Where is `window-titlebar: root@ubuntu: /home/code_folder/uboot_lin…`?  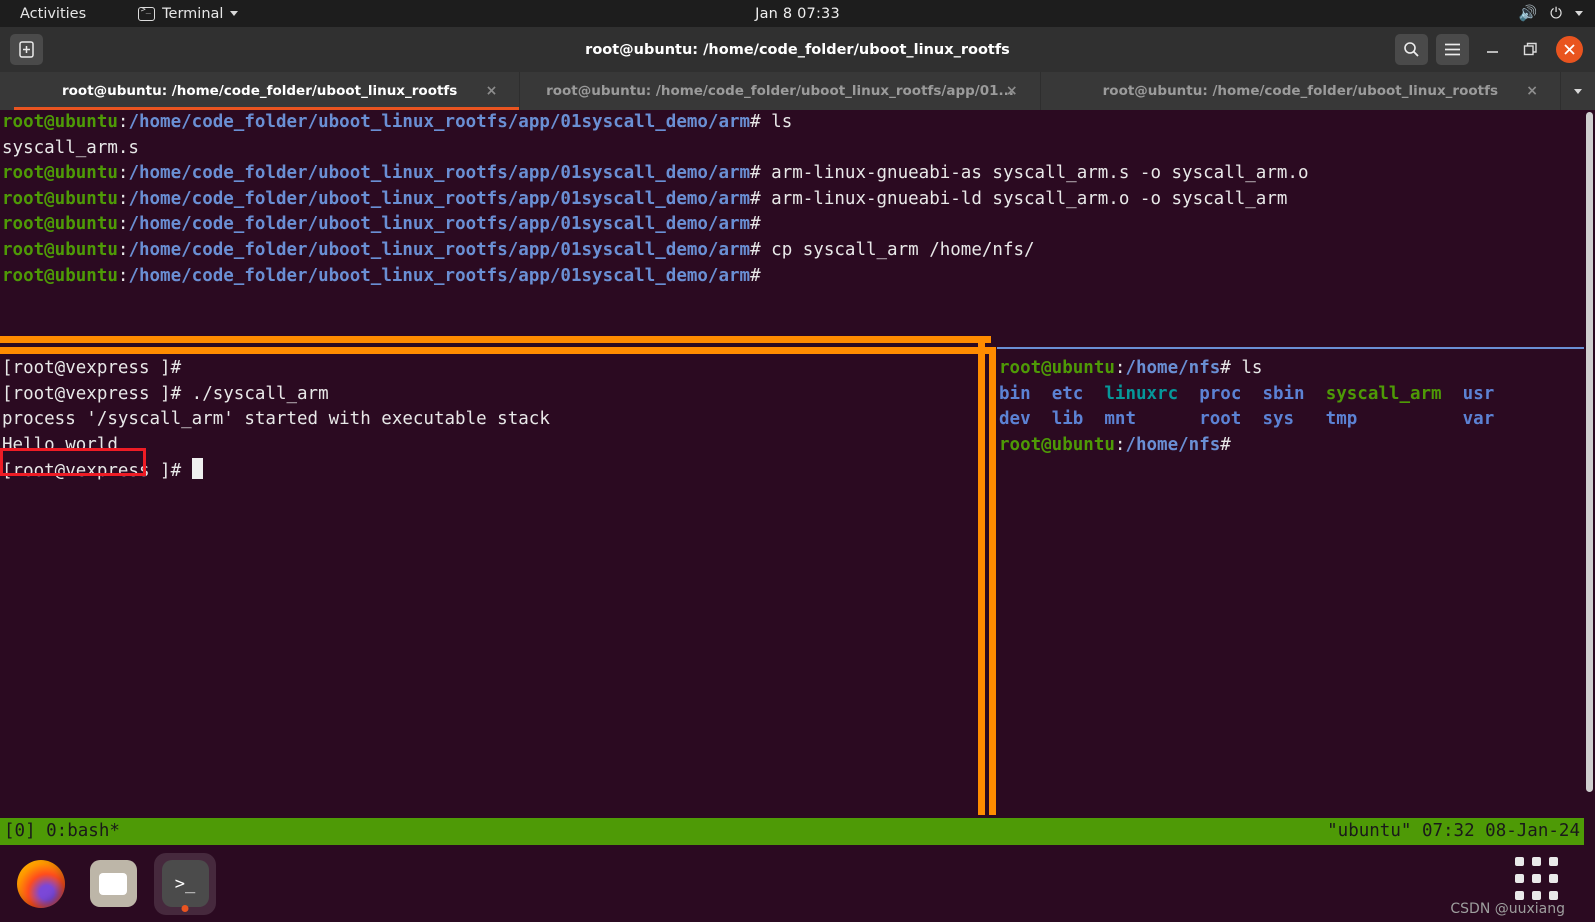 window-titlebar: root@ubuntu: /home/code_folder/uboot_lin… is located at coordinates (797, 49).